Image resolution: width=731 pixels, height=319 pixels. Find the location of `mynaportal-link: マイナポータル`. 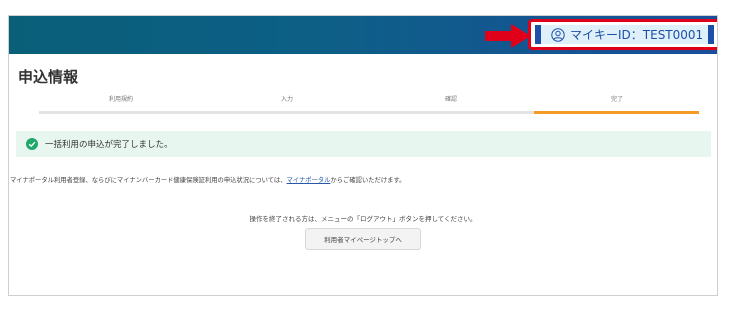

mynaportal-link: マイナポータル is located at coordinates (309, 180).